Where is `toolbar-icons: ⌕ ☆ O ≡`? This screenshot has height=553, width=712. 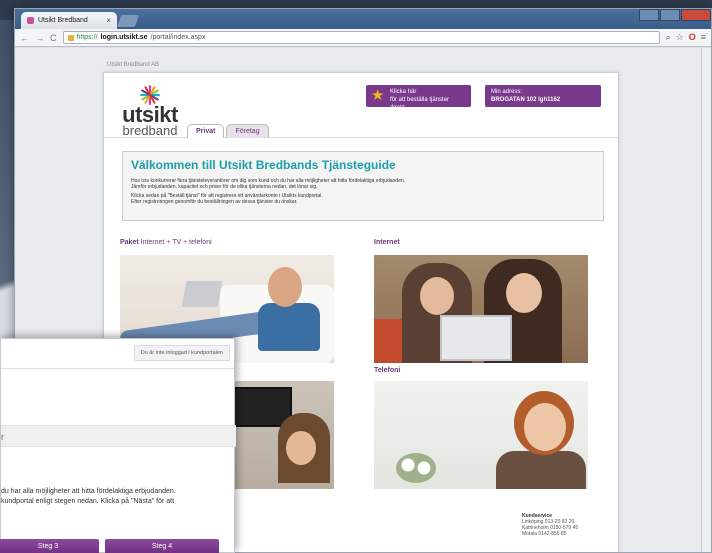 toolbar-icons: ⌕ ☆ O ≡ is located at coordinates (686, 37).